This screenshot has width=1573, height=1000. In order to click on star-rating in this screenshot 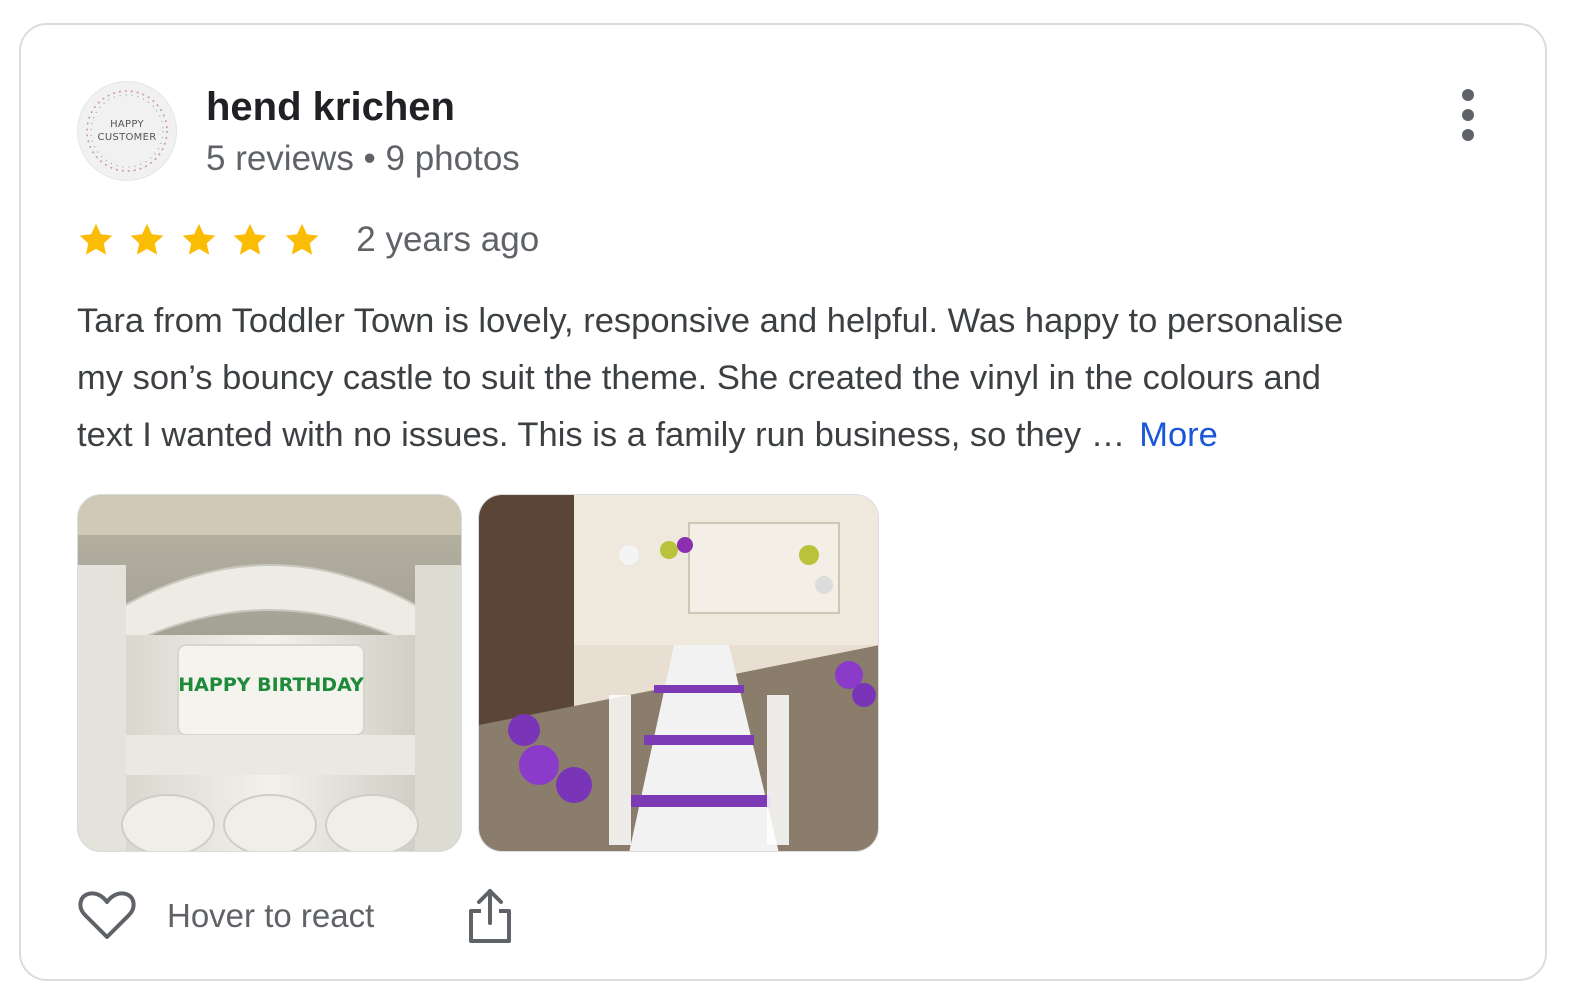, I will do `click(203, 240)`.